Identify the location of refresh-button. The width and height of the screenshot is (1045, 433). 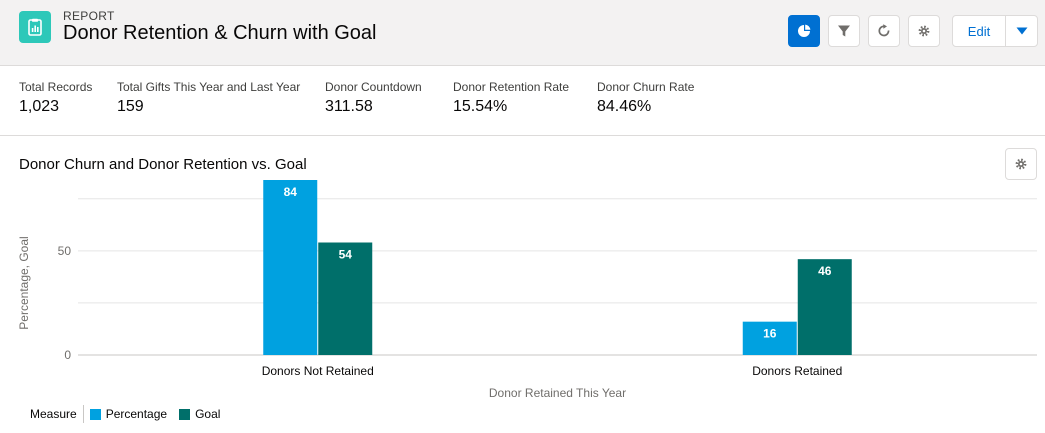
(884, 31).